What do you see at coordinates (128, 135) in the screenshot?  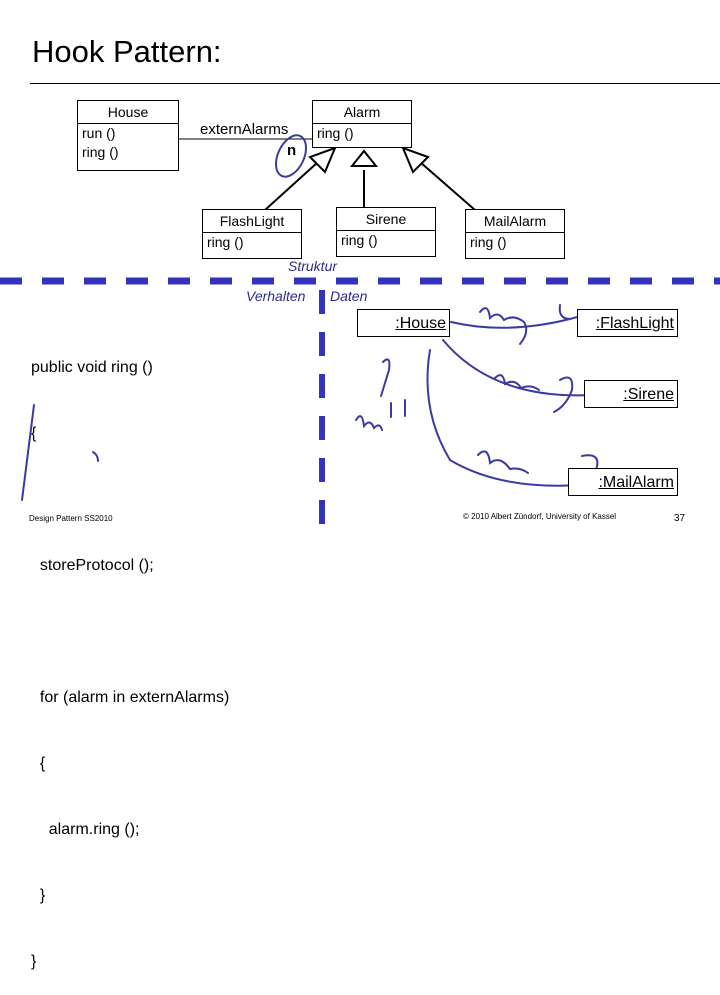 I see `class-house: House run () ring ()` at bounding box center [128, 135].